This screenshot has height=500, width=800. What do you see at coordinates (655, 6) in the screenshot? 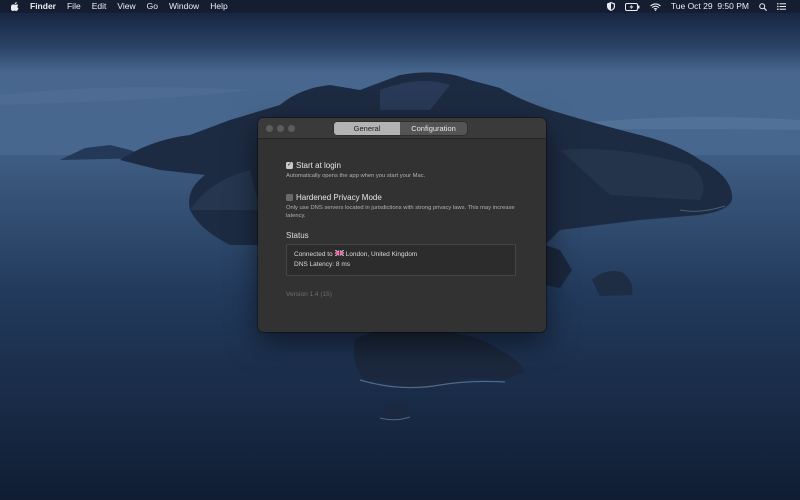
I see `wifi-icon` at bounding box center [655, 6].